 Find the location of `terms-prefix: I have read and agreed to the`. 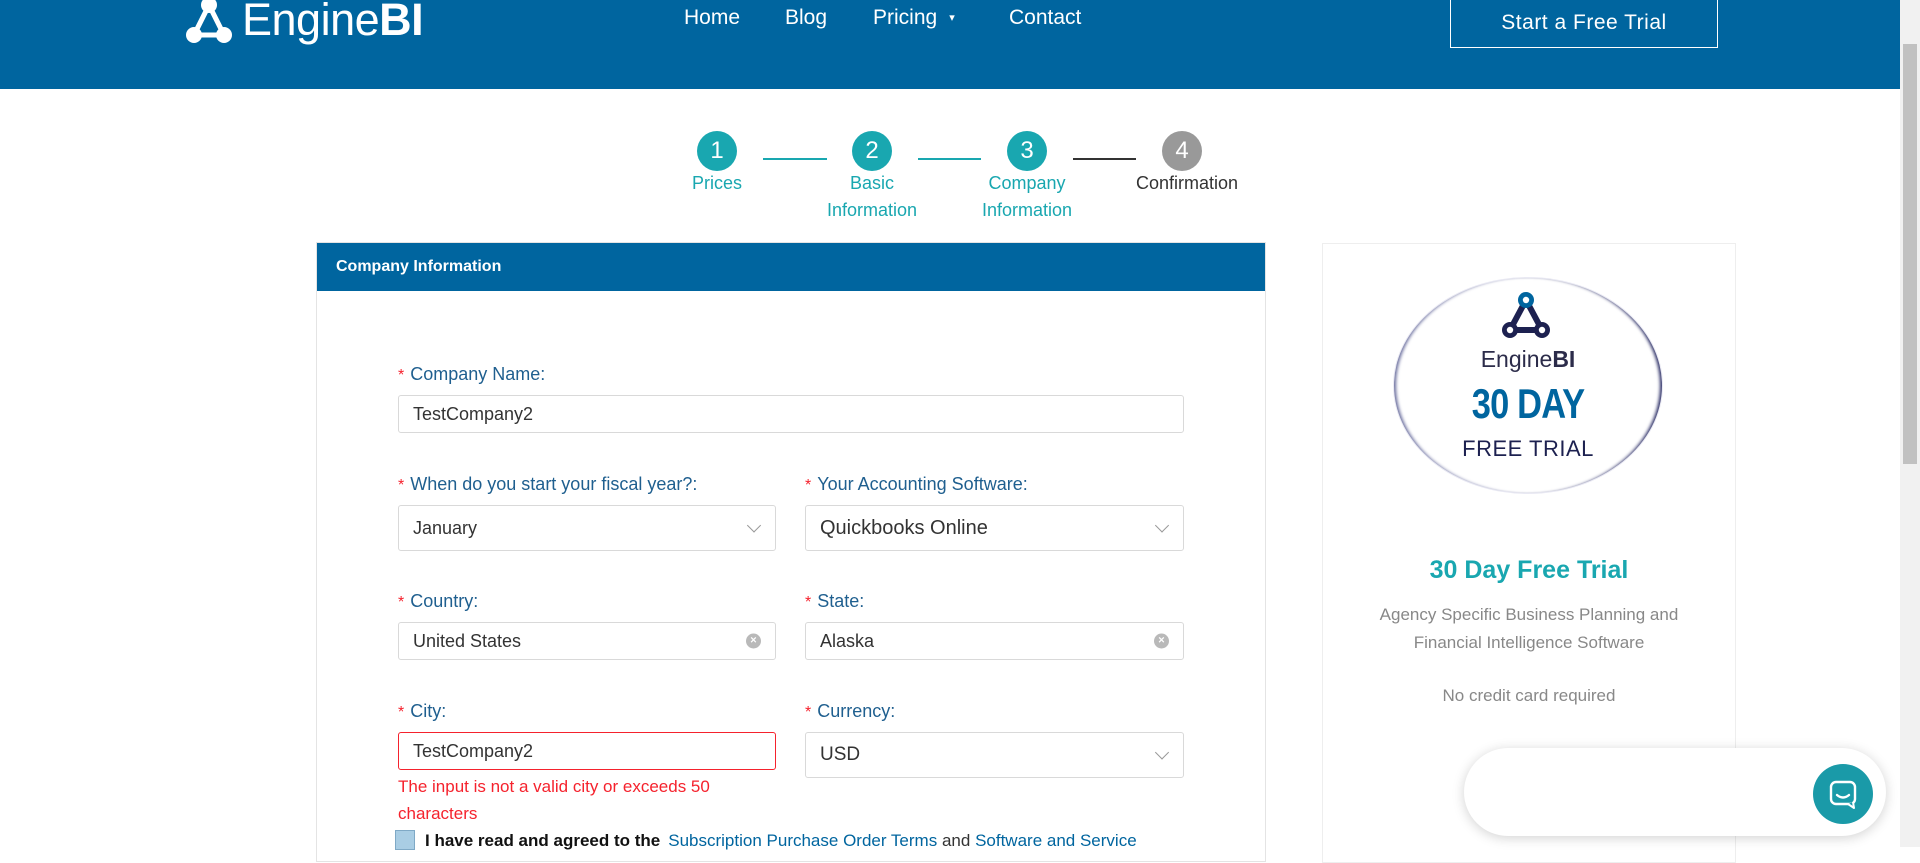

terms-prefix: I have read and agreed to the is located at coordinates (543, 840).